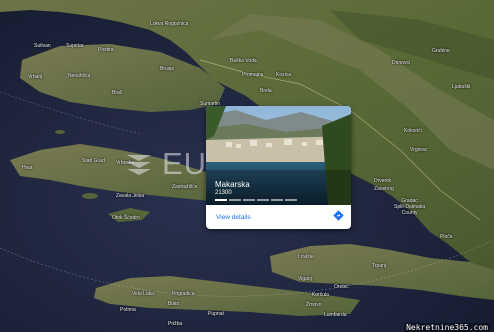  Describe the element at coordinates (169, 24) in the screenshot. I see `place-label: Lokva Rogoznica` at that location.